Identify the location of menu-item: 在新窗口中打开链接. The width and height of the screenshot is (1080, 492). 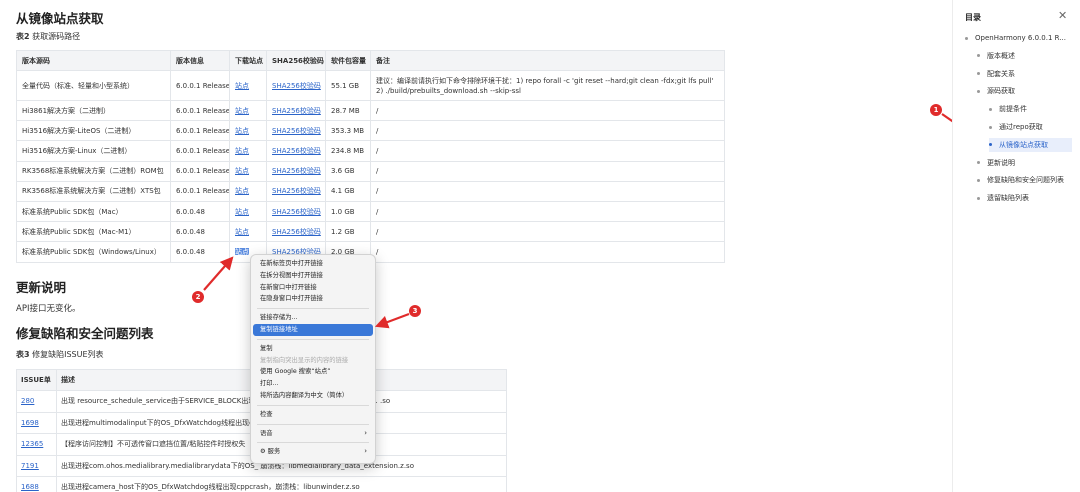
(313, 288).